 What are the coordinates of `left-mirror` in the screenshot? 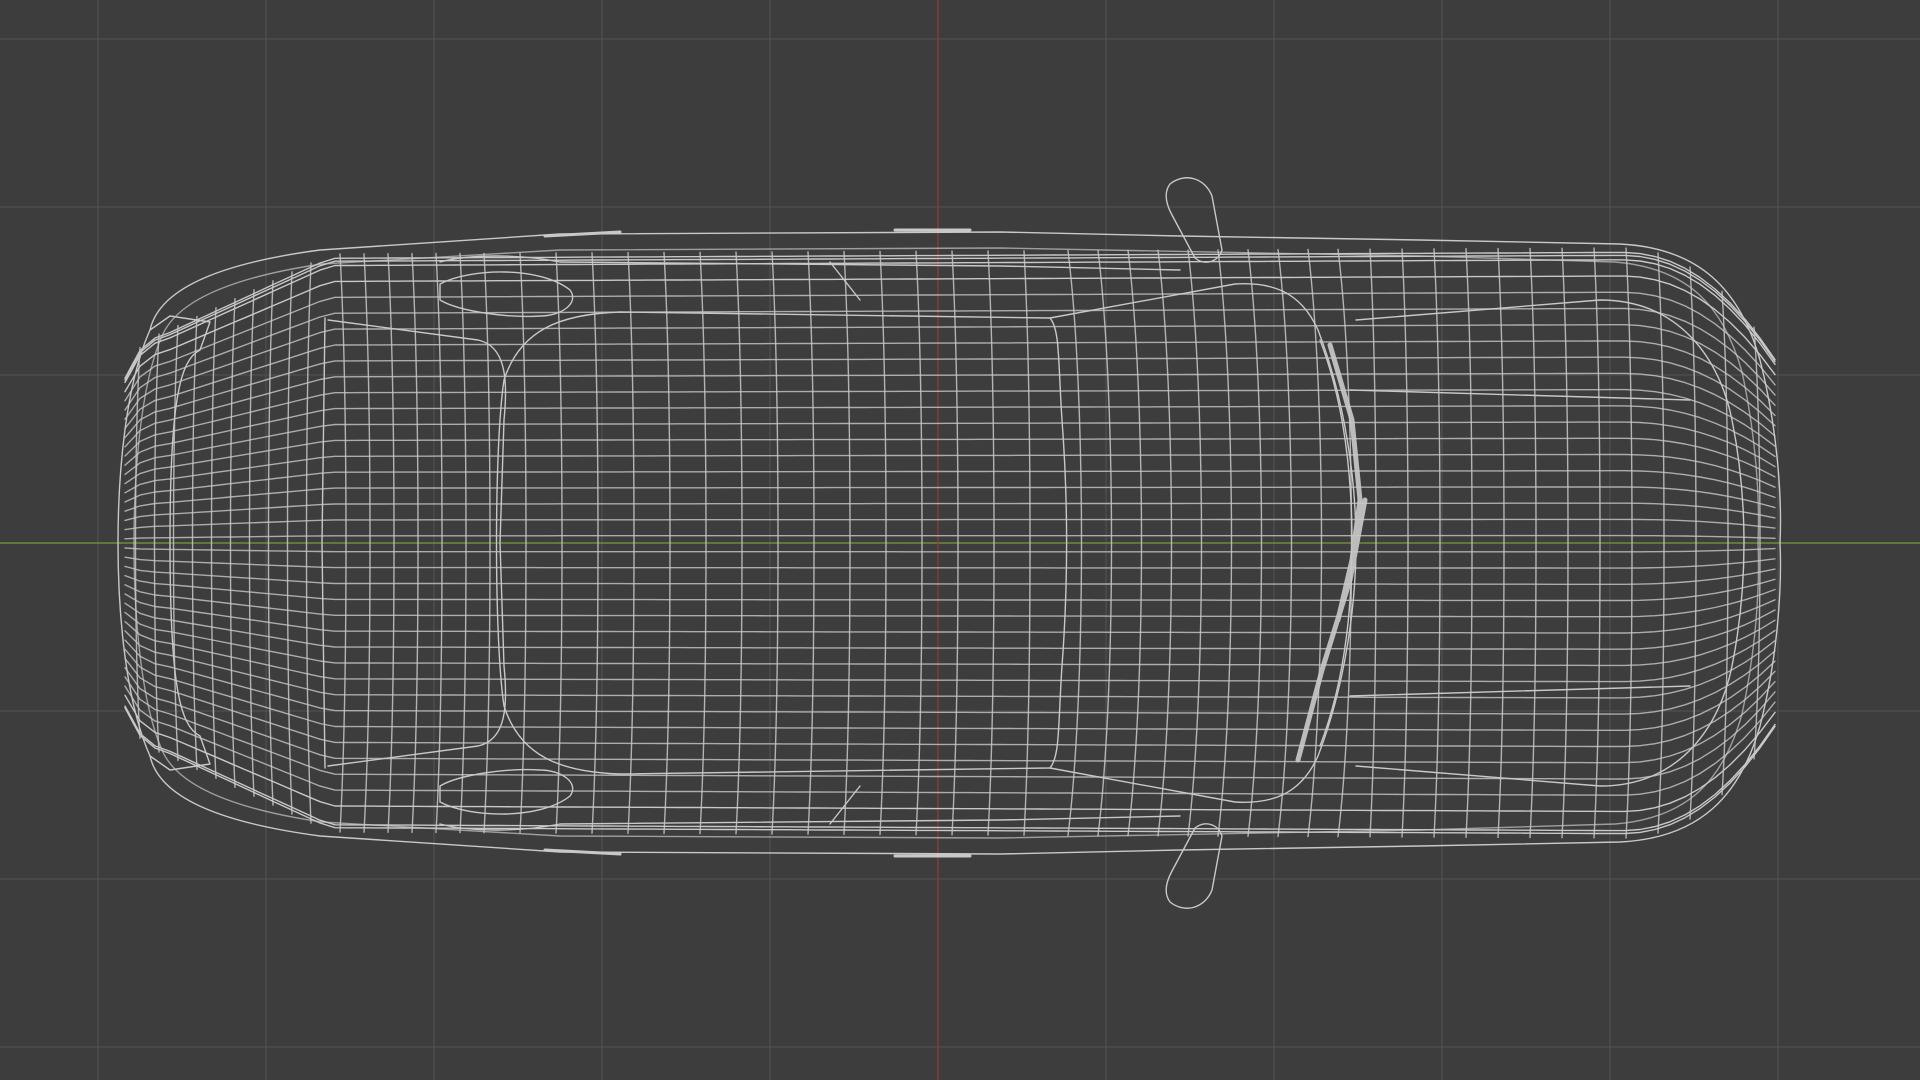 It's located at (1194, 220).